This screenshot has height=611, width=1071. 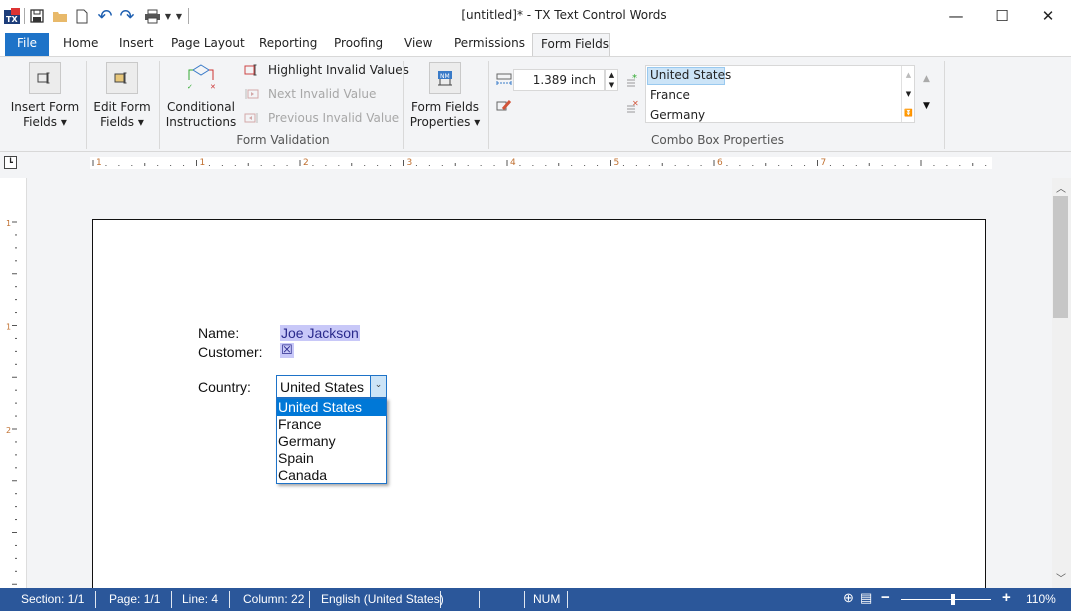 I want to click on zoom-in-button: +, so click(x=1006, y=597).